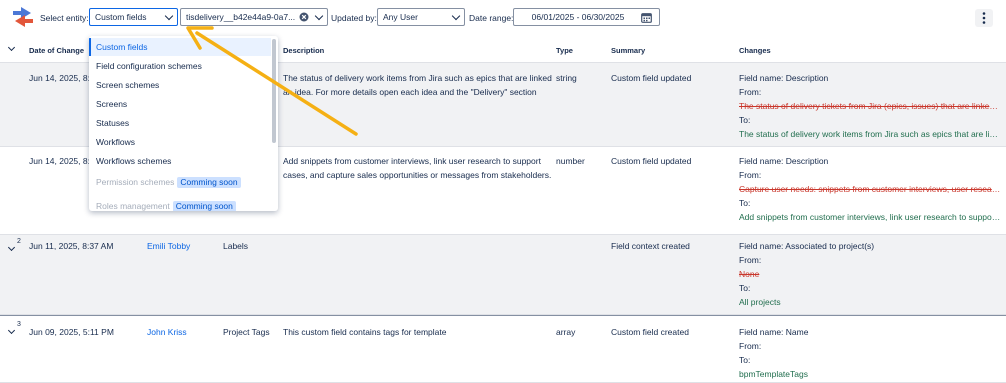 The width and height of the screenshot is (1006, 383). I want to click on row-user-link: John Kriss, so click(167, 332).